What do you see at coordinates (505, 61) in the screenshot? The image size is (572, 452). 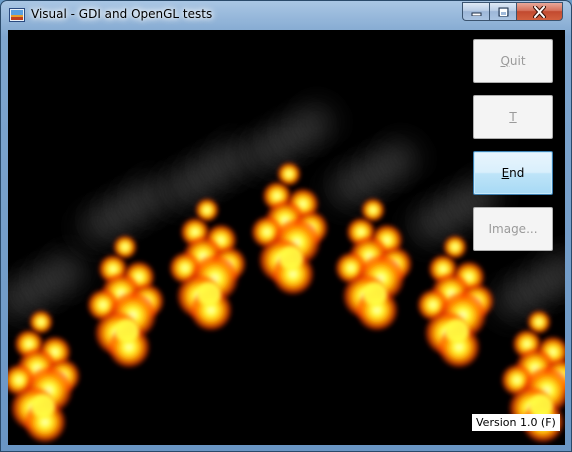 I see `quit-mnemonic: Q` at bounding box center [505, 61].